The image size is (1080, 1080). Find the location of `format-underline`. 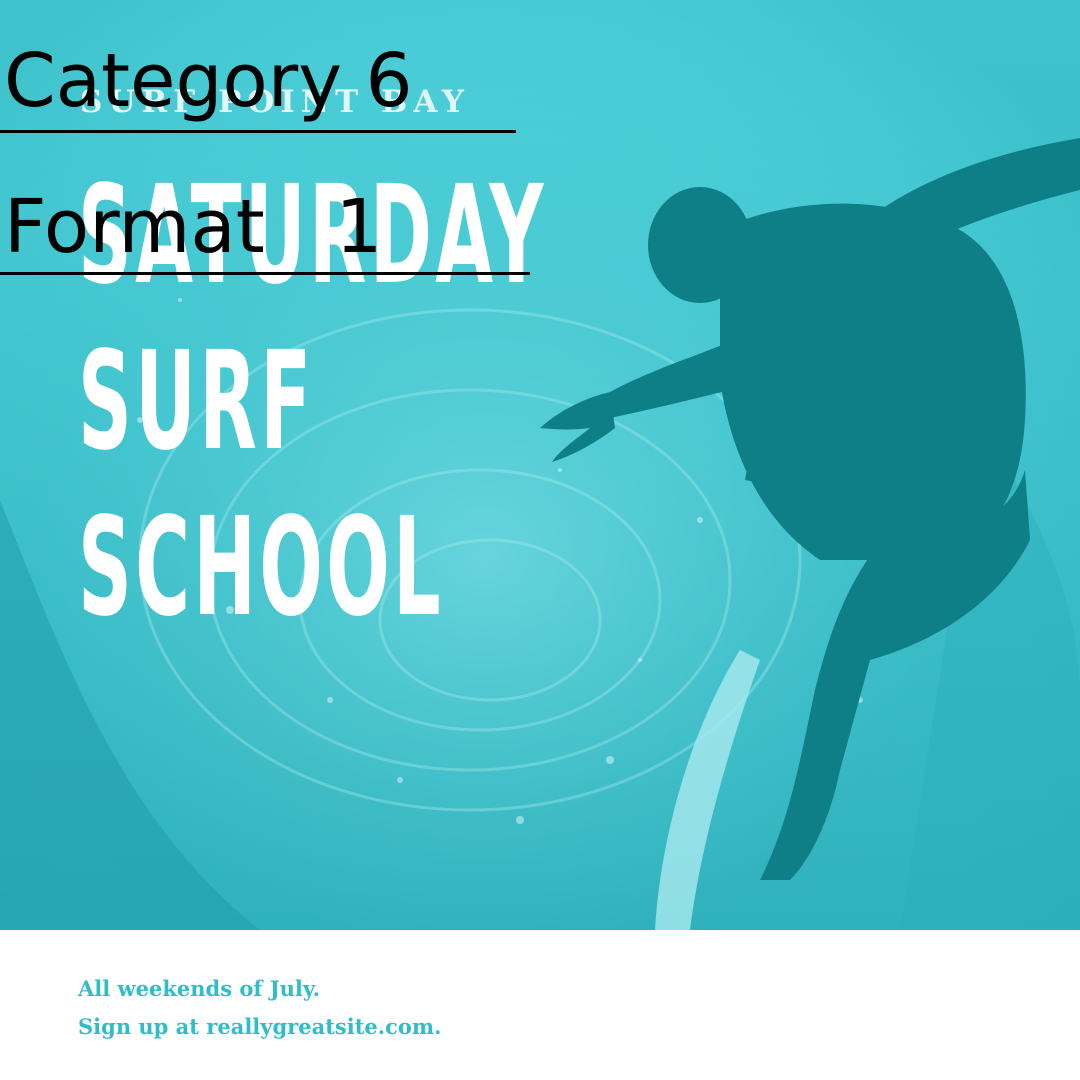

format-underline is located at coordinates (265, 273).